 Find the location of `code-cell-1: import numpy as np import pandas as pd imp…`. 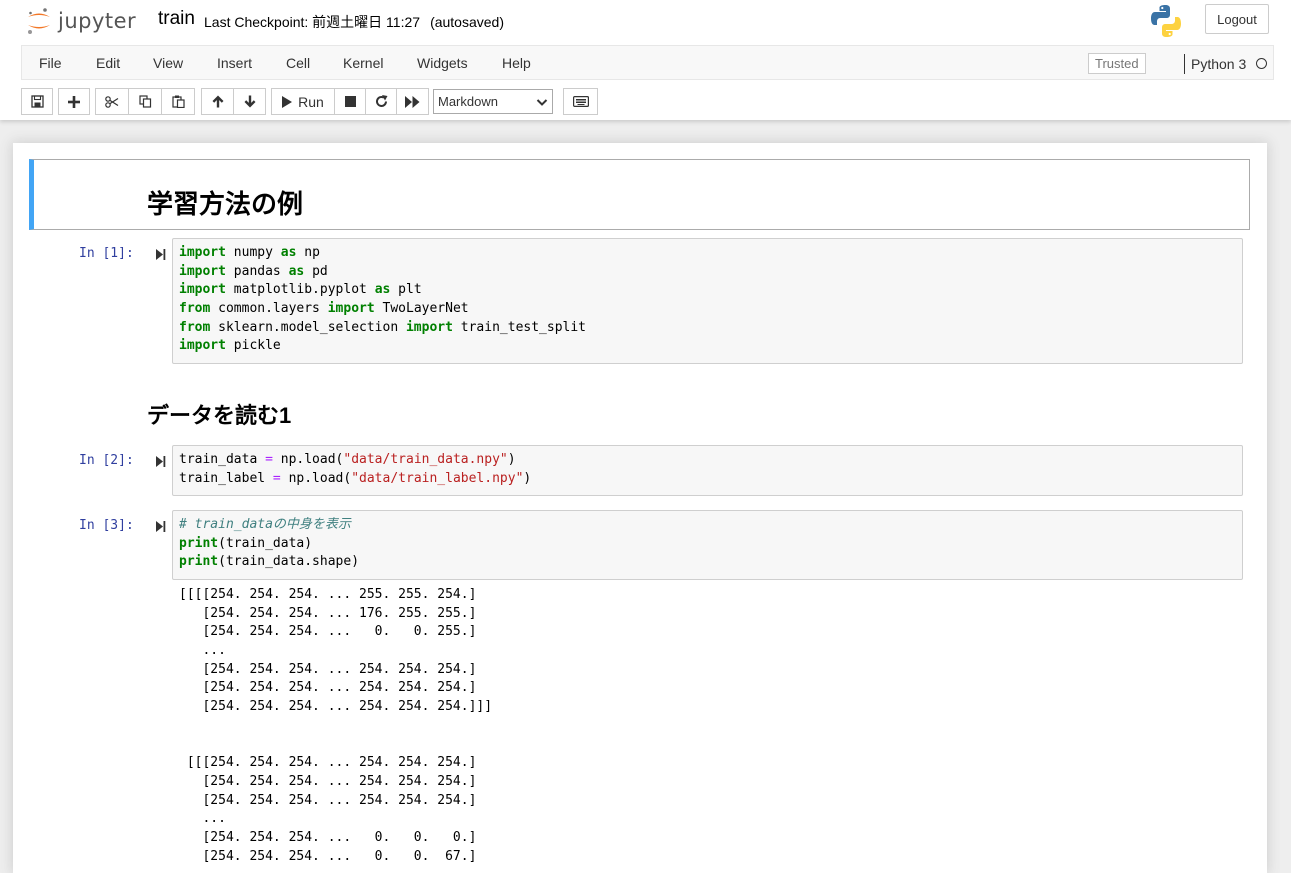

code-cell-1: import numpy as np import pandas as pd imp… is located at coordinates (707, 301).